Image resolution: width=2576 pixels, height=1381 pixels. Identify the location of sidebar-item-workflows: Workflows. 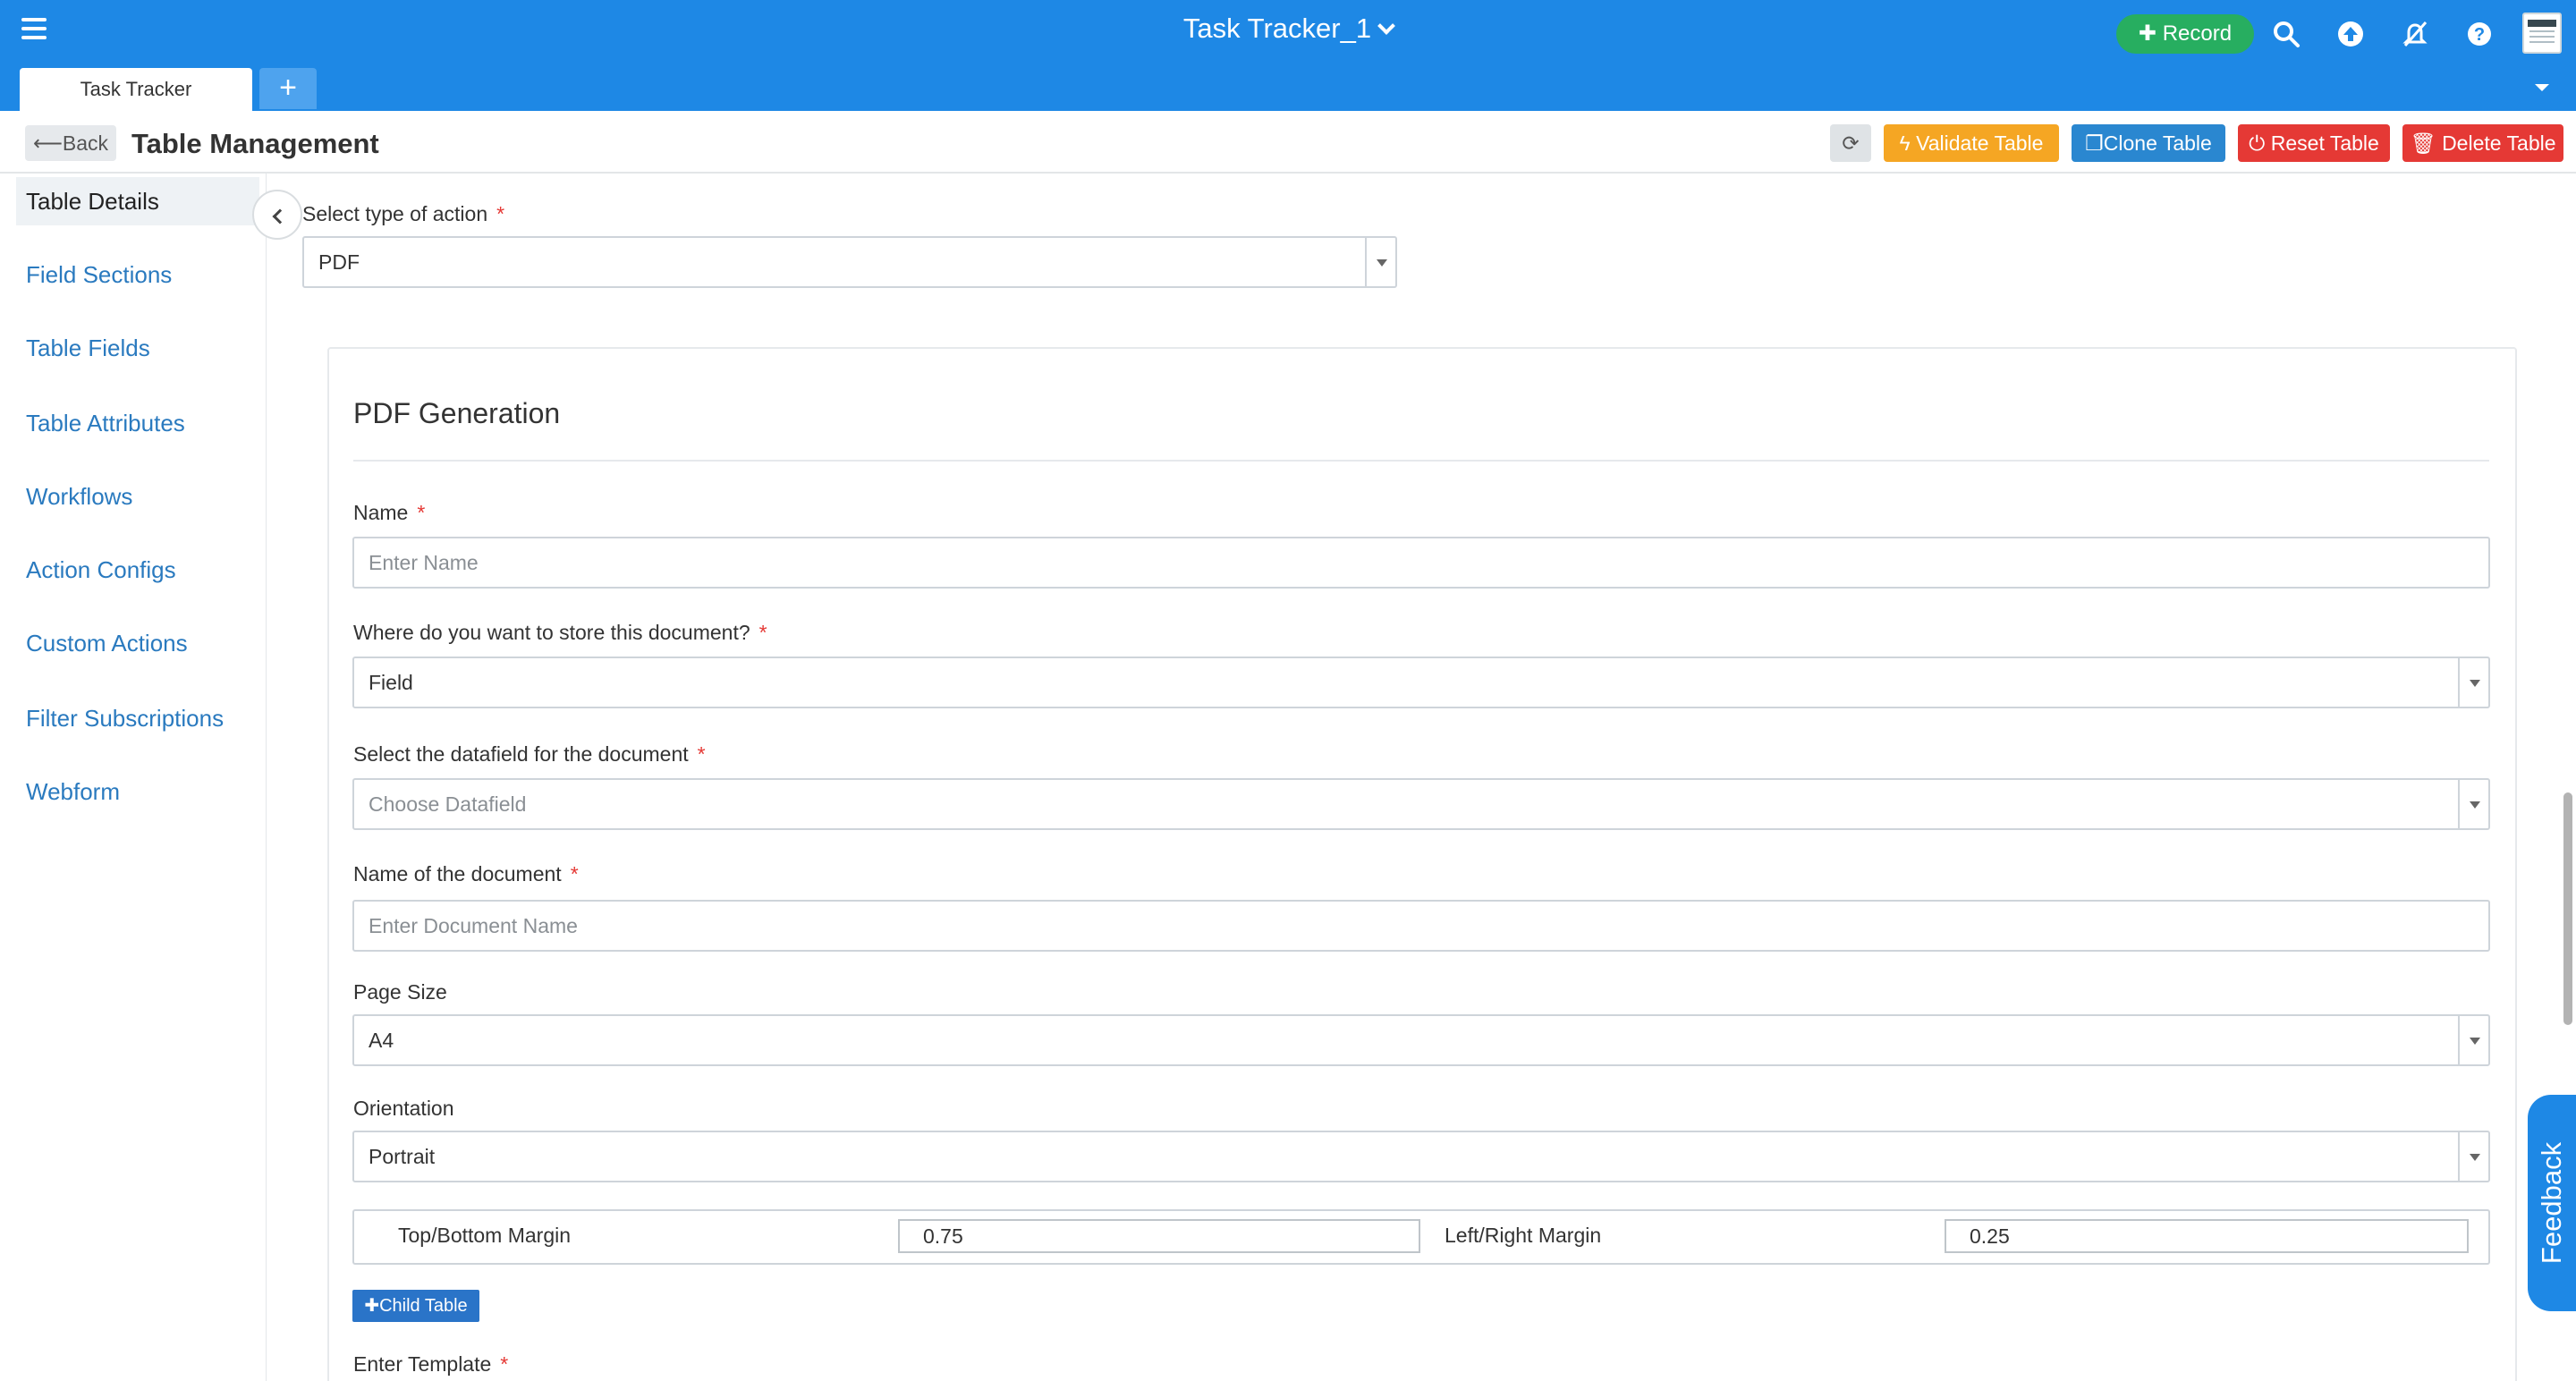
(137, 496).